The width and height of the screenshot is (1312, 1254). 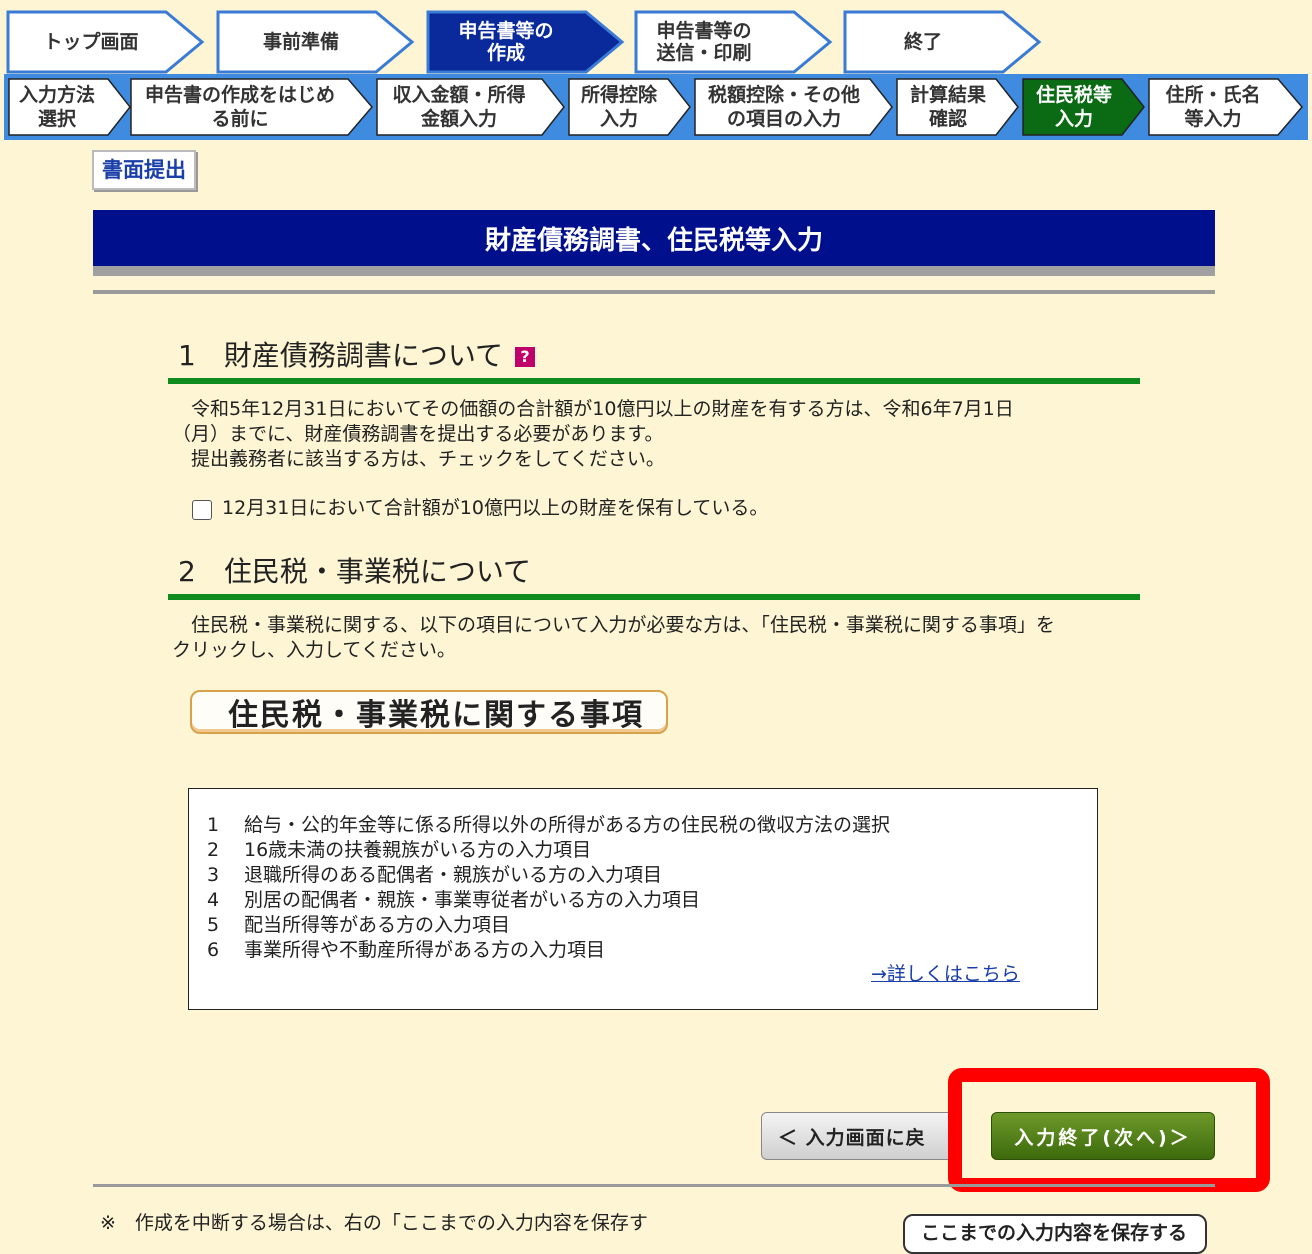 I want to click on step-top: トップ画面, so click(x=106, y=42).